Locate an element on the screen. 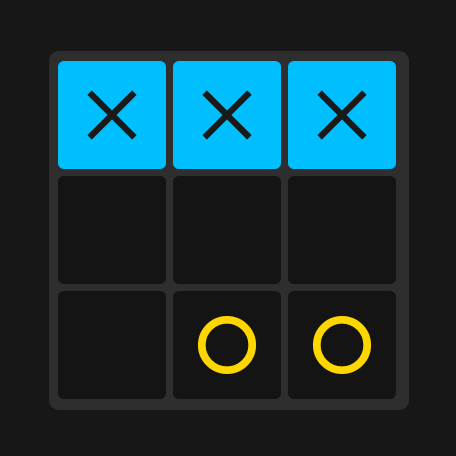  board-cell-r3-c3 is located at coordinates (342, 345).